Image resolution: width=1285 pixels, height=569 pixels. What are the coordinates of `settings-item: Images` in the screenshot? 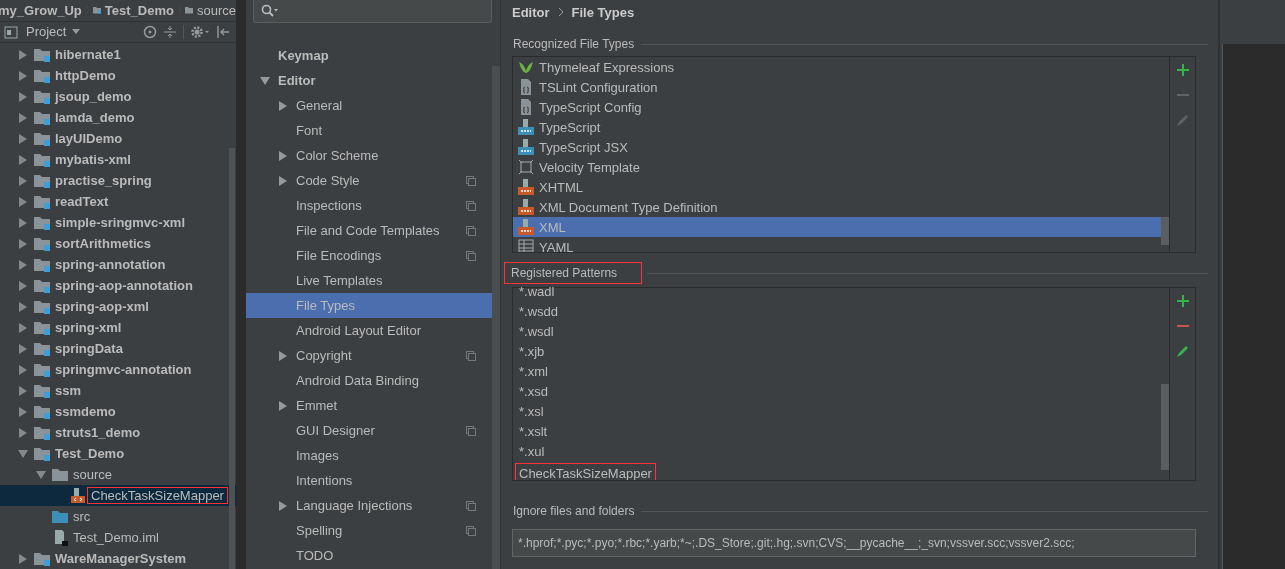 It's located at (369, 455).